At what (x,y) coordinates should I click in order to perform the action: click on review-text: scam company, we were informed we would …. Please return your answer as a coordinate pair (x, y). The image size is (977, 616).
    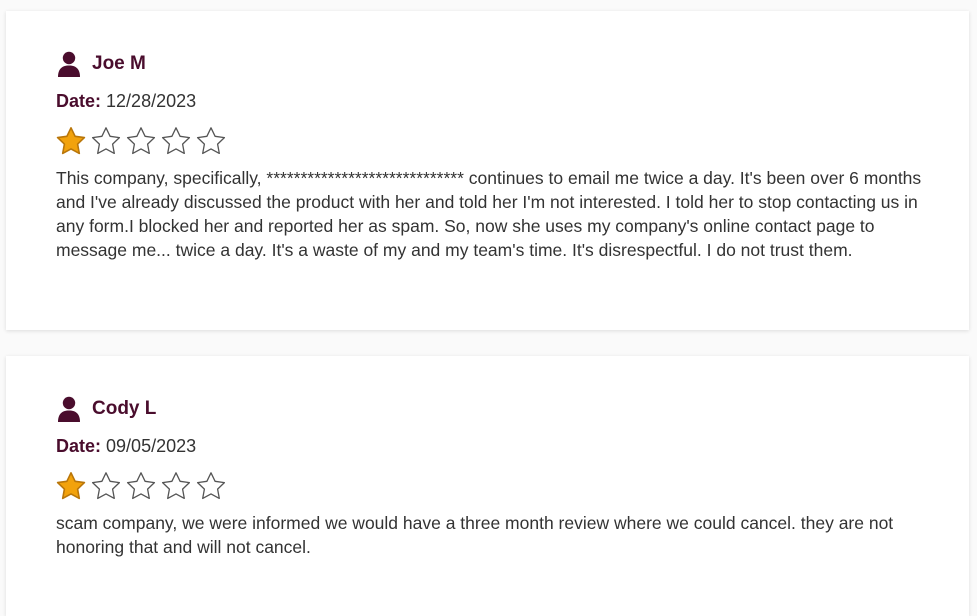
    Looking at the image, I should click on (475, 535).